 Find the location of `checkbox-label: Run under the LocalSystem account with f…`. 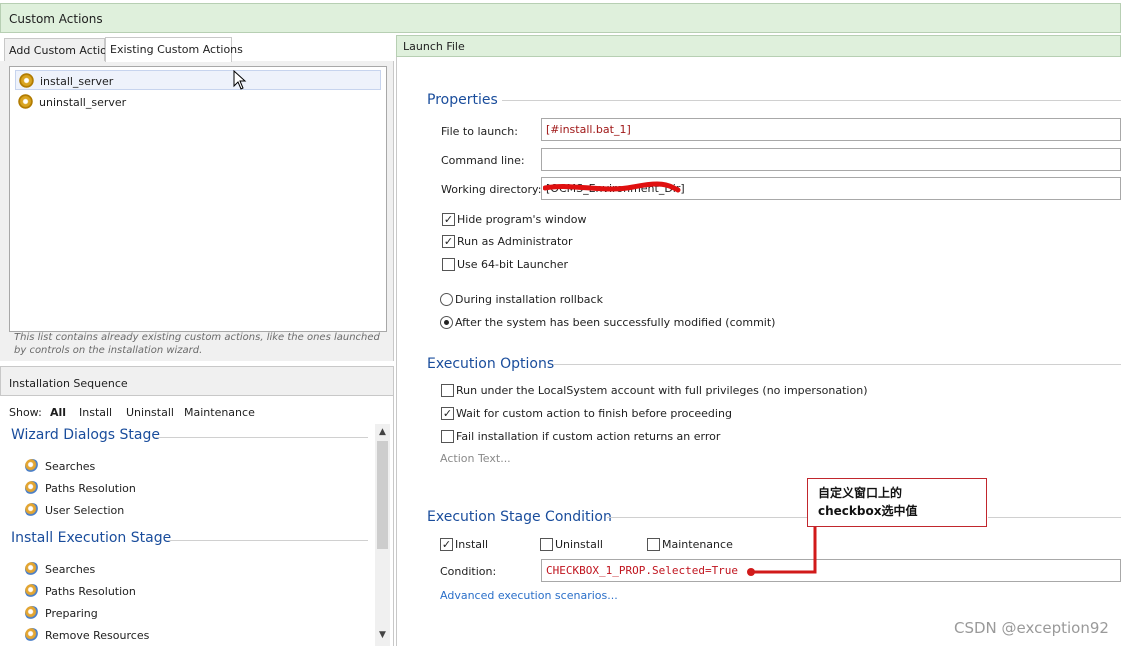

checkbox-label: Run under the LocalSystem account with f… is located at coordinates (662, 390).